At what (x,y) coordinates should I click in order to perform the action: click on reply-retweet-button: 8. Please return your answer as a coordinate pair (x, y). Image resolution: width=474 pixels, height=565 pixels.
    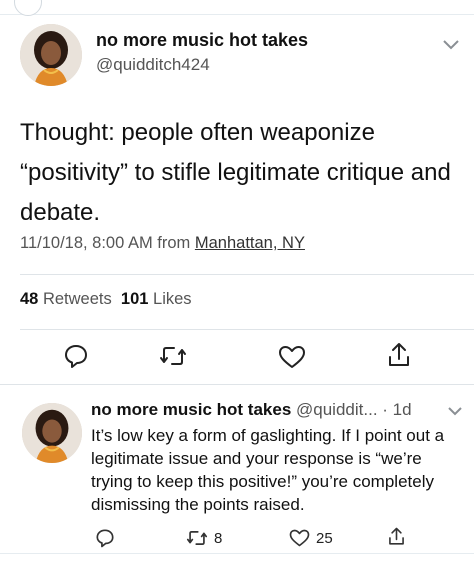
    Looking at the image, I should click on (204, 538).